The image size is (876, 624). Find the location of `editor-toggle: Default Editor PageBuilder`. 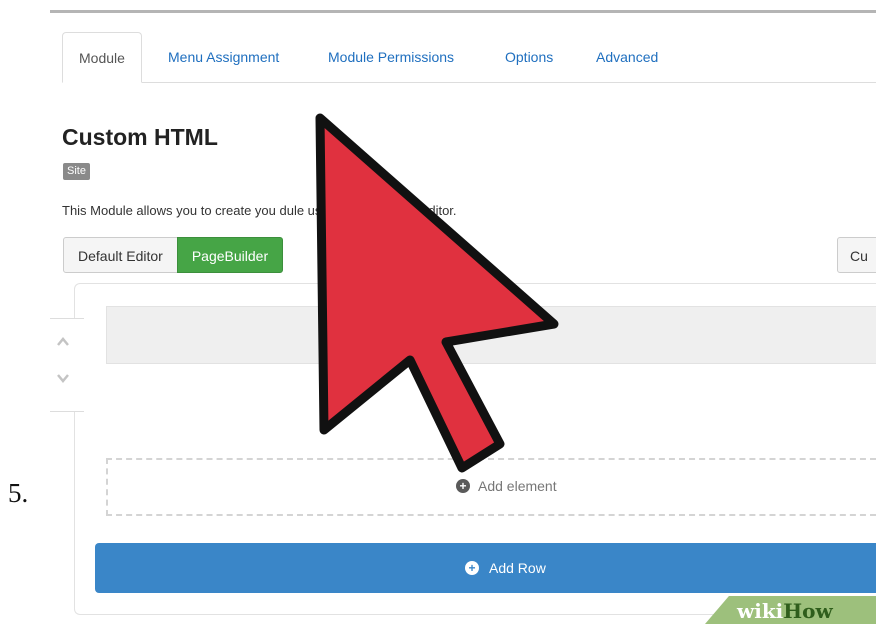

editor-toggle: Default Editor PageBuilder is located at coordinates (173, 255).